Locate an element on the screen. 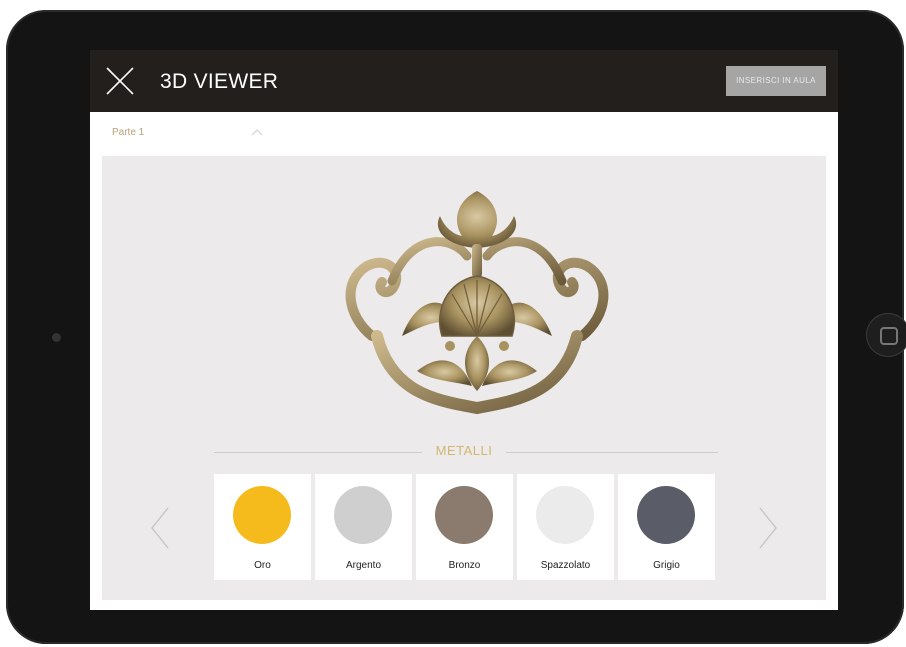 This screenshot has height=647, width=906. swatch-oro: Oro is located at coordinates (262, 527).